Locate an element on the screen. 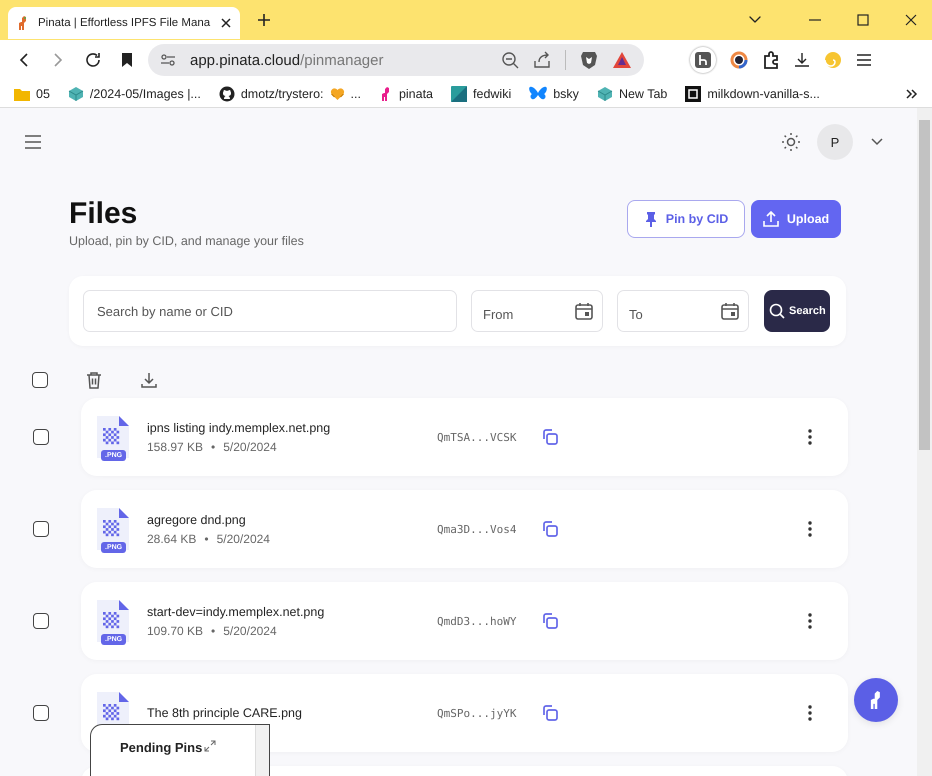  github-icon is located at coordinates (226, 94).